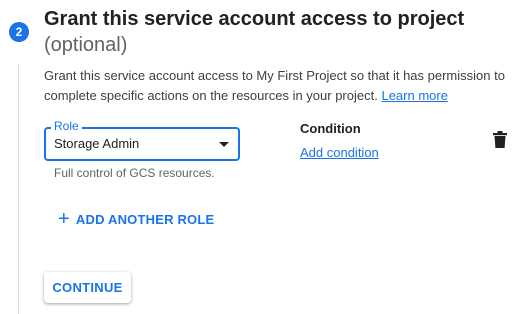 The height and width of the screenshot is (314, 529). I want to click on add-another-role-label: ADD ANOTHER ROLE, so click(145, 219).